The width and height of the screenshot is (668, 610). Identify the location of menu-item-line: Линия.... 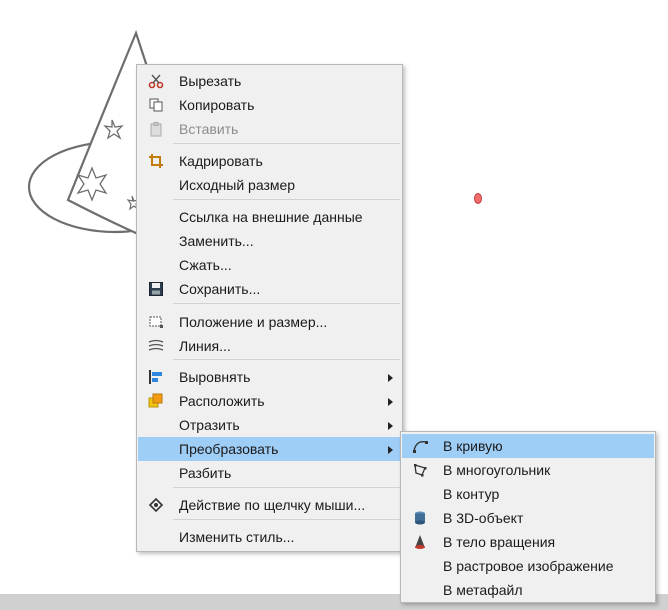
(269, 346).